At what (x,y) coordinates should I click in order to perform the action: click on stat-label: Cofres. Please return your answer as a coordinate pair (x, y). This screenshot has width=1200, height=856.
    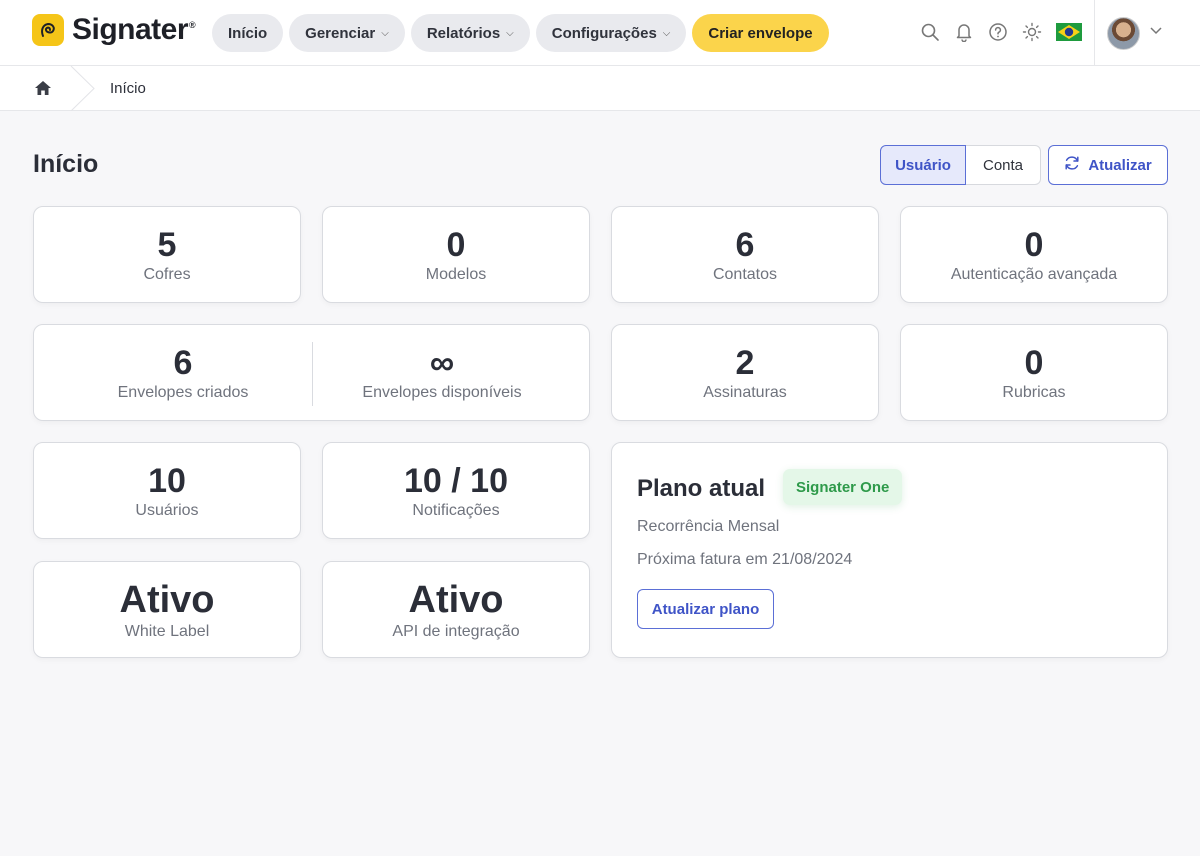
    Looking at the image, I should click on (167, 274).